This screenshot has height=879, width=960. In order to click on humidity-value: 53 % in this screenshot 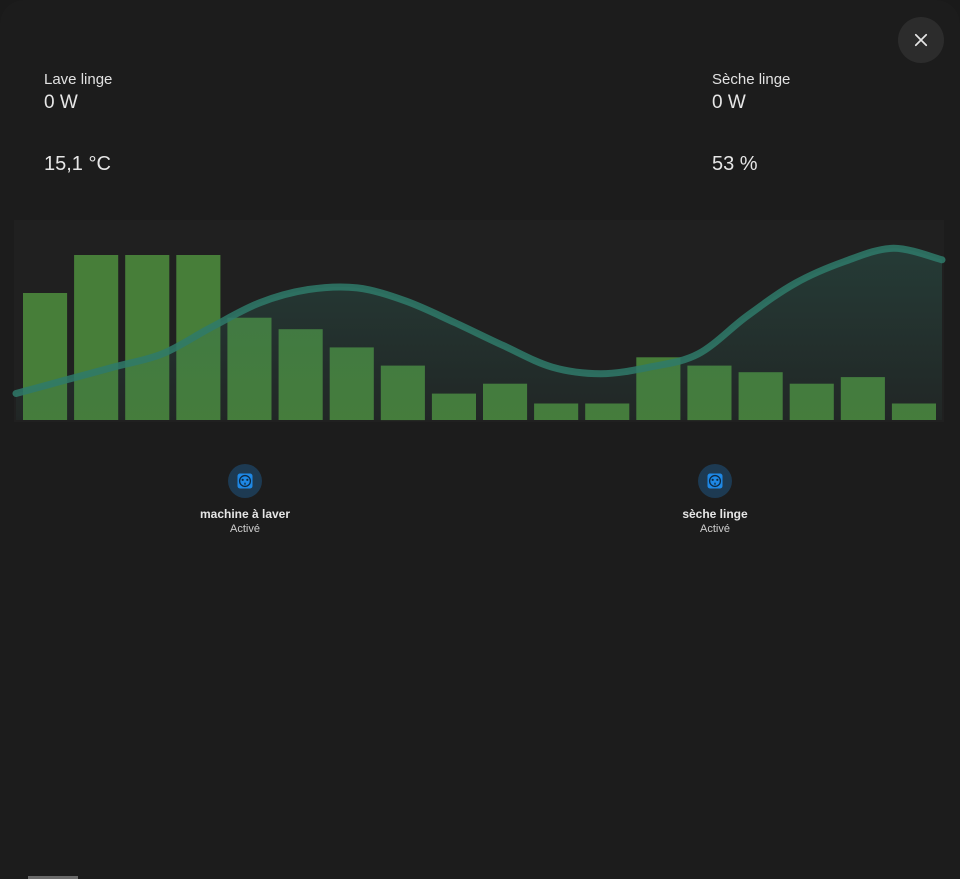, I will do `click(735, 164)`.